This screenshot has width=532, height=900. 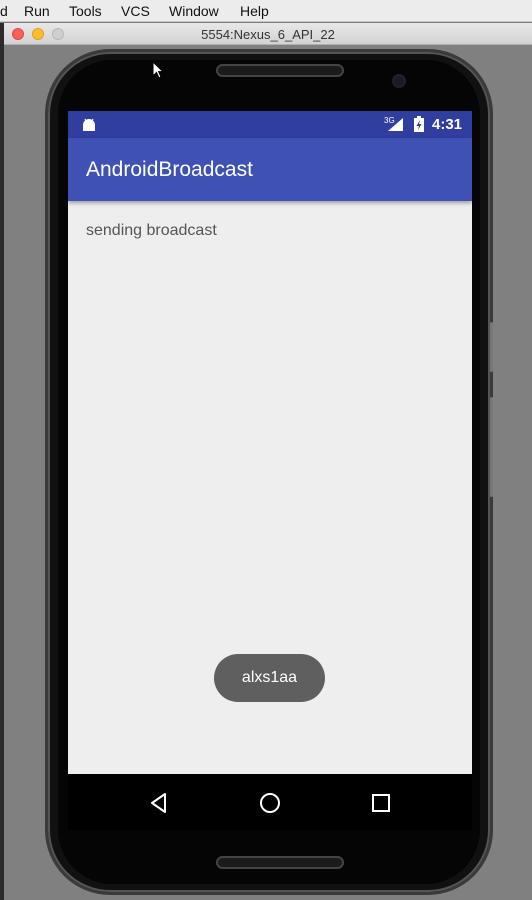 What do you see at coordinates (4, 11) in the screenshot?
I see `menu-item-partial: d` at bounding box center [4, 11].